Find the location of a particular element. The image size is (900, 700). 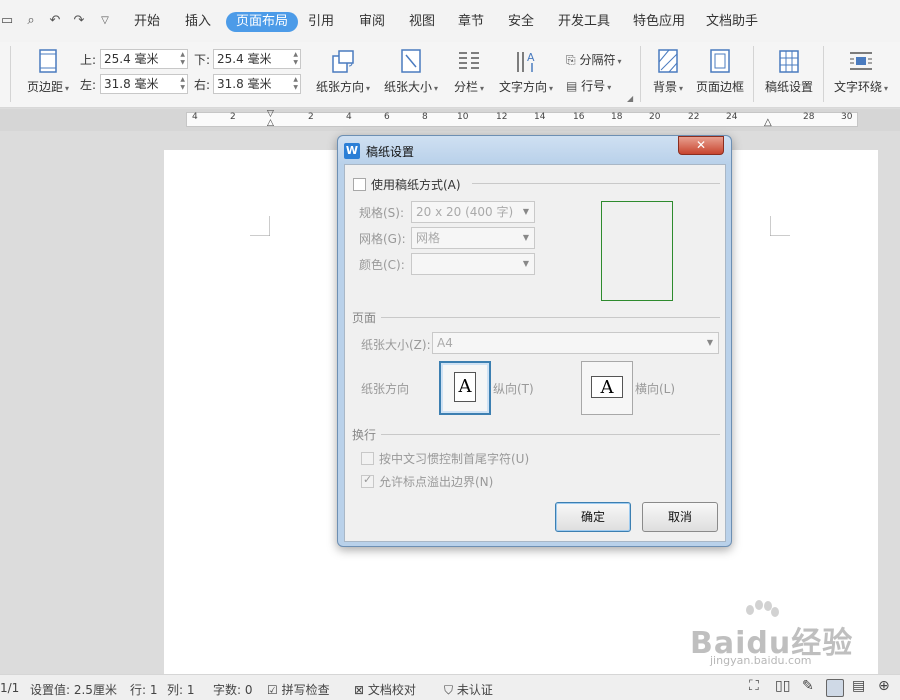

use-manuscript-label: 使用稿纸方式(A) is located at coordinates (416, 184).